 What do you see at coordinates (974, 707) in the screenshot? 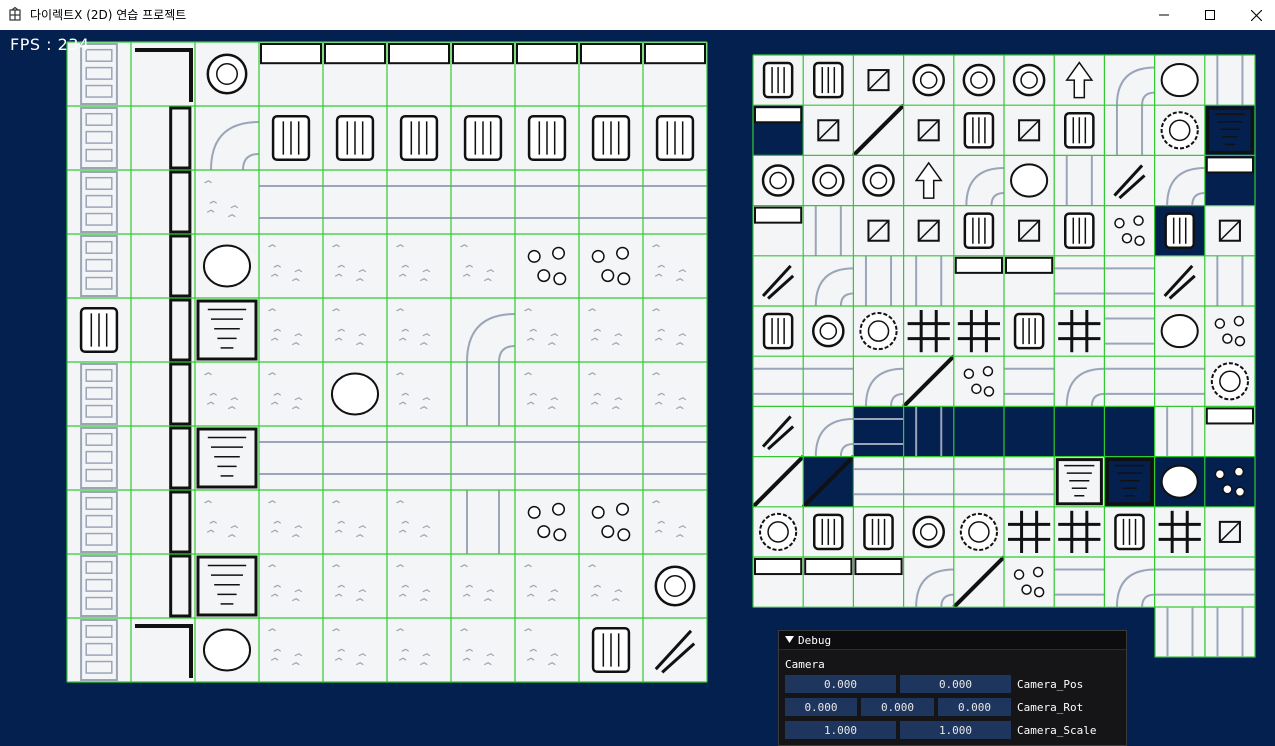
I see `camera-rot-z-field: 0.000` at bounding box center [974, 707].